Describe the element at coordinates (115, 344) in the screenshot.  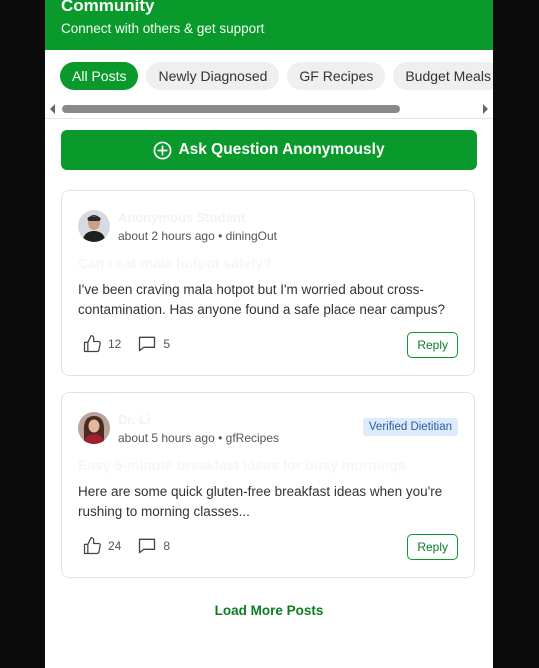
I see `like-count: 12` at that location.